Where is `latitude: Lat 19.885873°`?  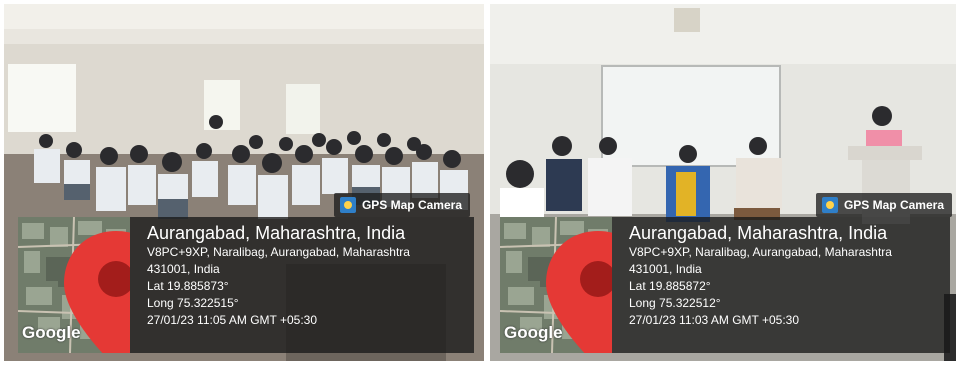 latitude: Lat 19.885873° is located at coordinates (188, 286).